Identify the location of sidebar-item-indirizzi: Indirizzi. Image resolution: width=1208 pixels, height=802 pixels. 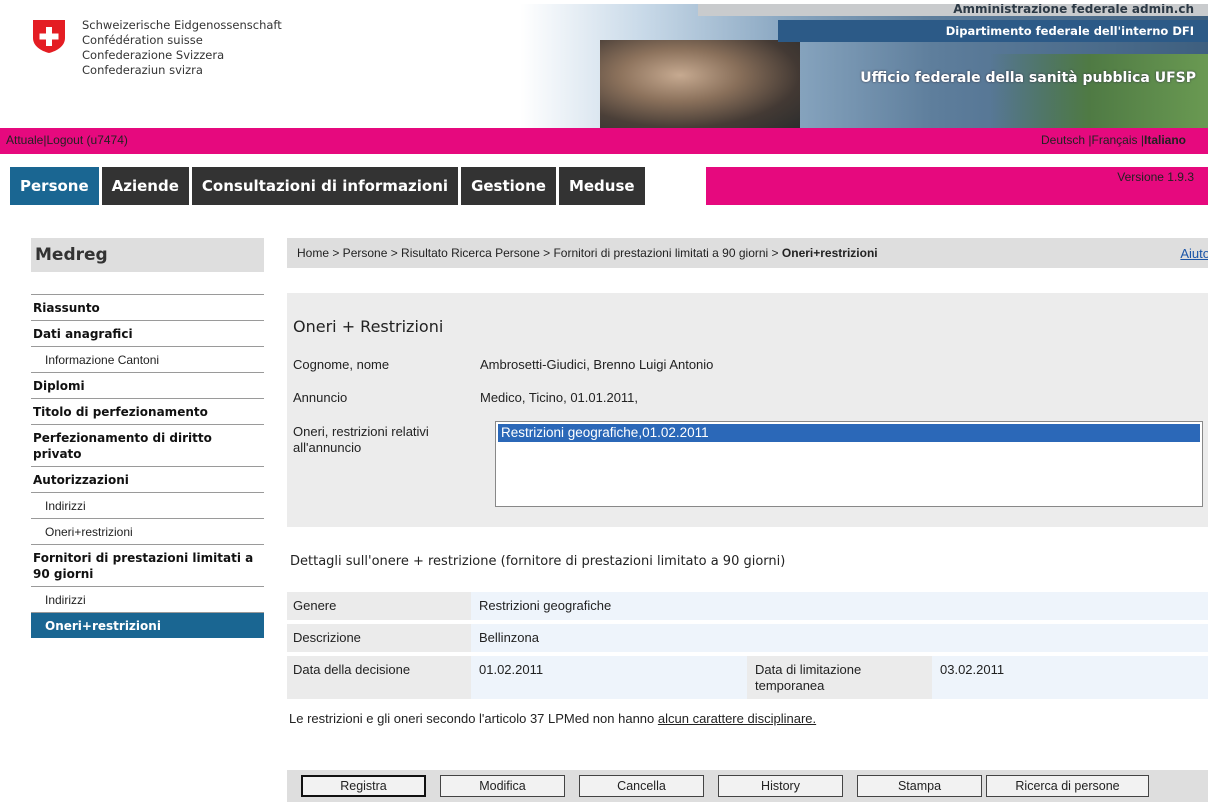
(147, 505).